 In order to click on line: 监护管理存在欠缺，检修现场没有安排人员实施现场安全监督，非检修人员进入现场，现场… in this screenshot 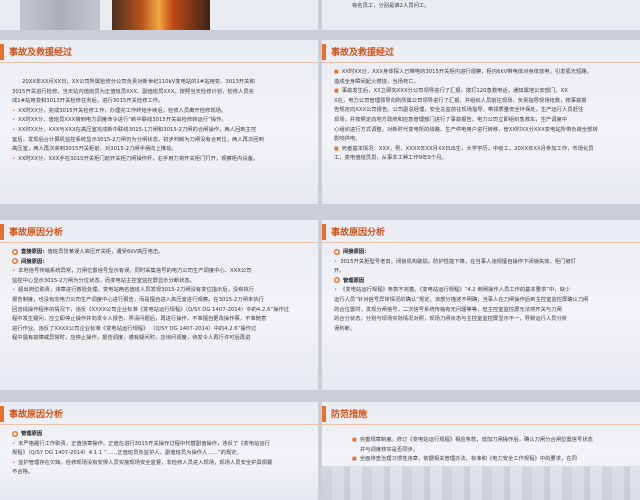, I will do `click(160, 464)`.